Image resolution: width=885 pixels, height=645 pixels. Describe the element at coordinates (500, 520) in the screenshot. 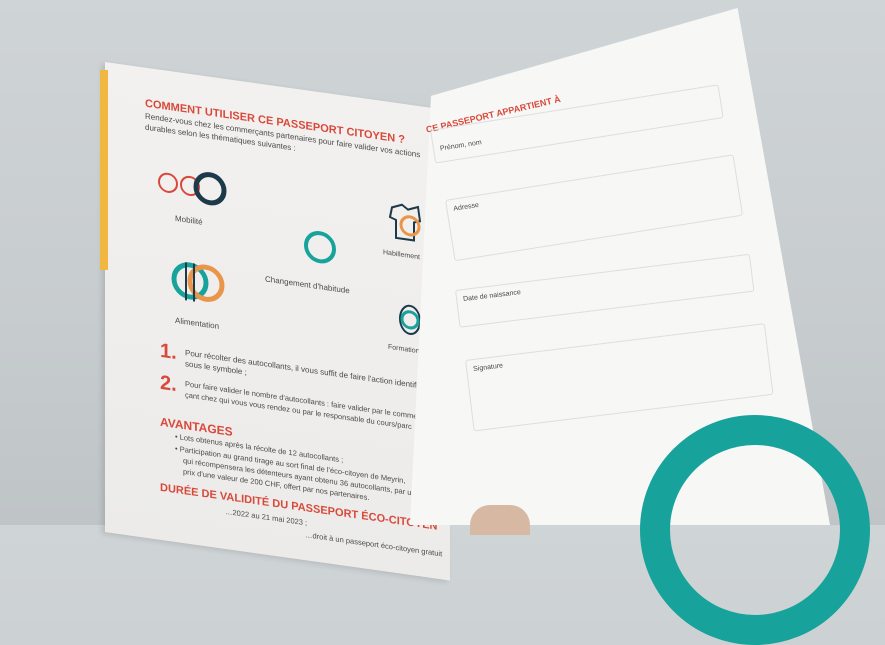

I see `thumb` at that location.